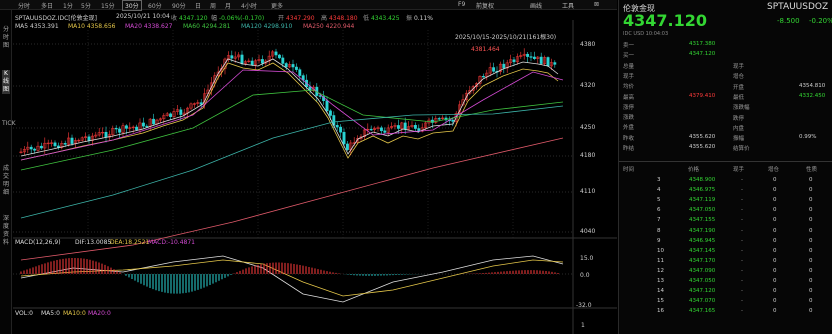  I want to click on tab-1min: 1分, so click(68, 5).